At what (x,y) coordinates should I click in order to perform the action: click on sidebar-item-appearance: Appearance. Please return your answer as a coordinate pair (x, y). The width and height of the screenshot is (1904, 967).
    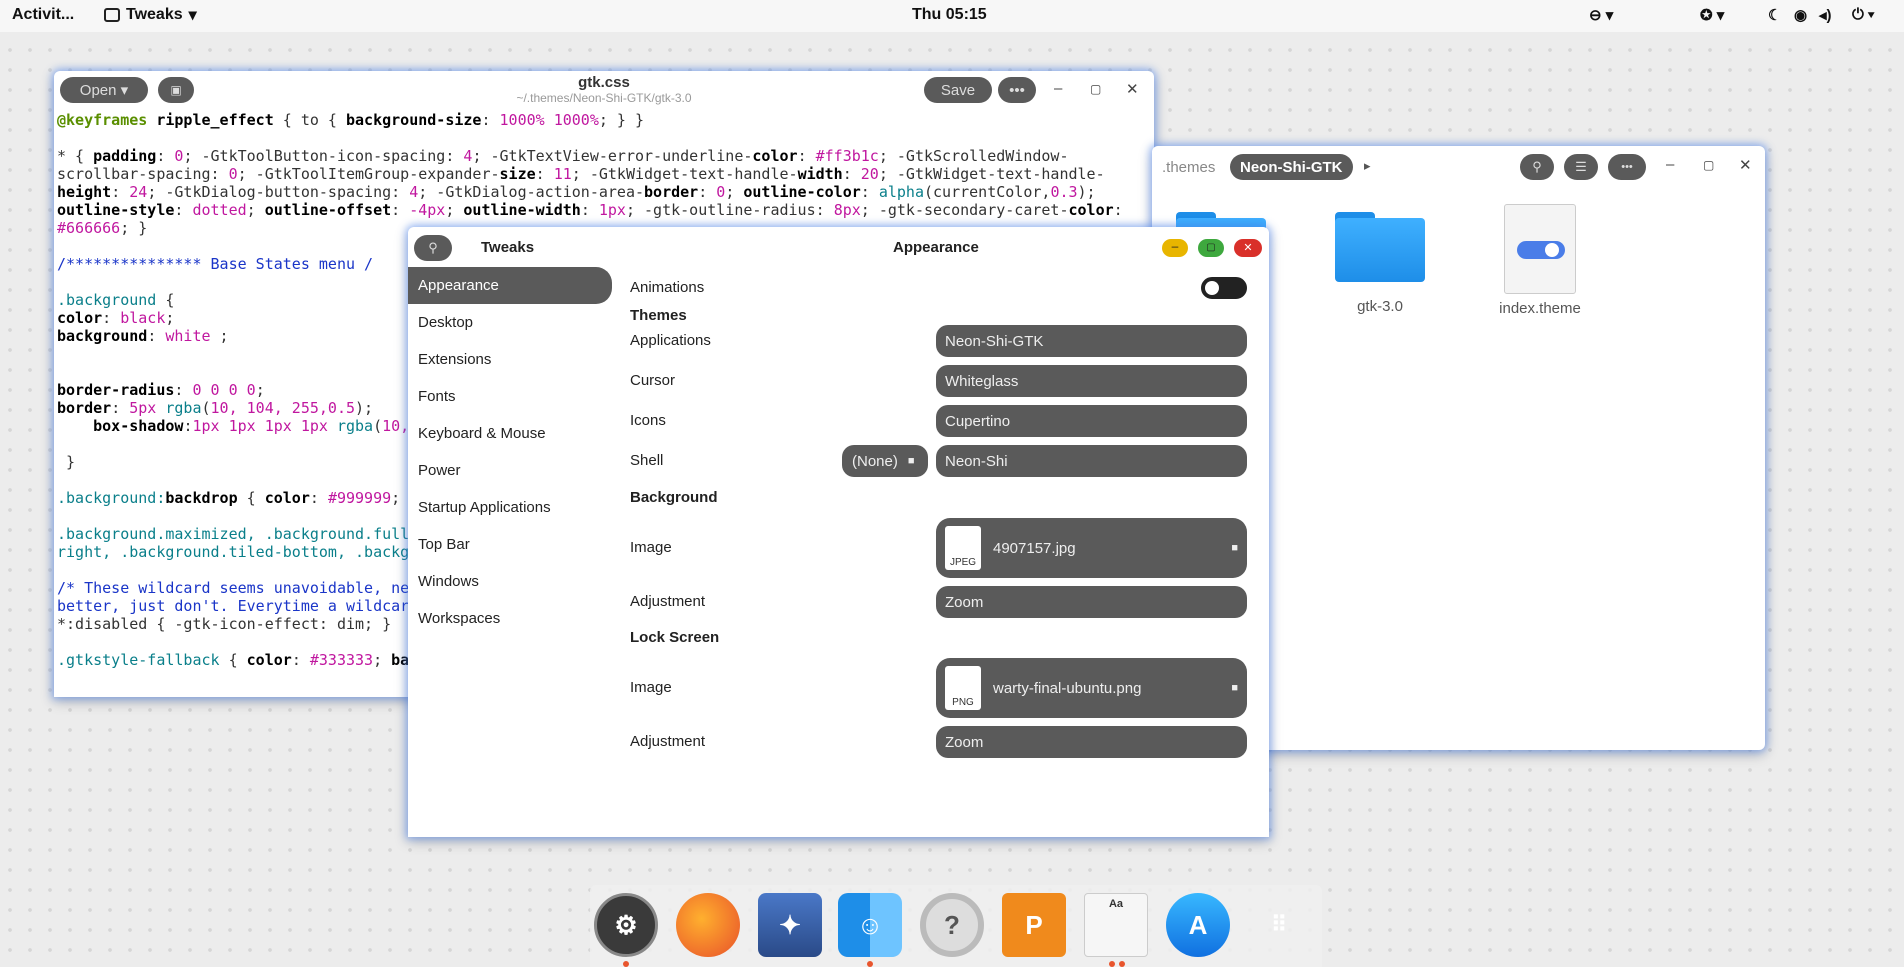
    Looking at the image, I should click on (510, 285).